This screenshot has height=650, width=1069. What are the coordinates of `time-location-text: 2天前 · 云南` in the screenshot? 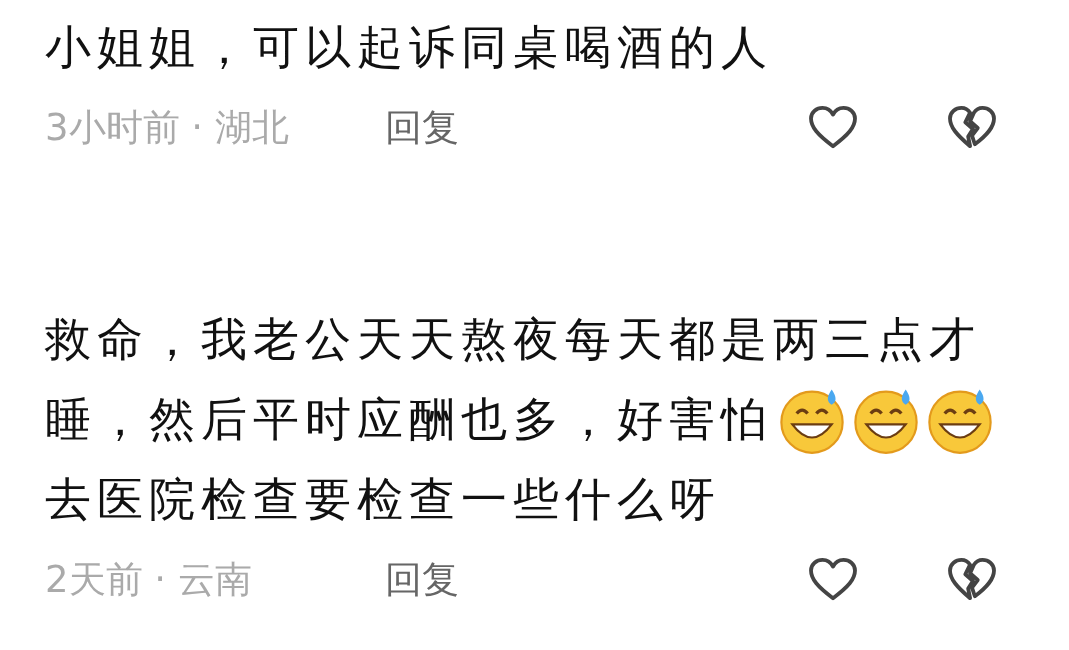 It's located at (149, 580).